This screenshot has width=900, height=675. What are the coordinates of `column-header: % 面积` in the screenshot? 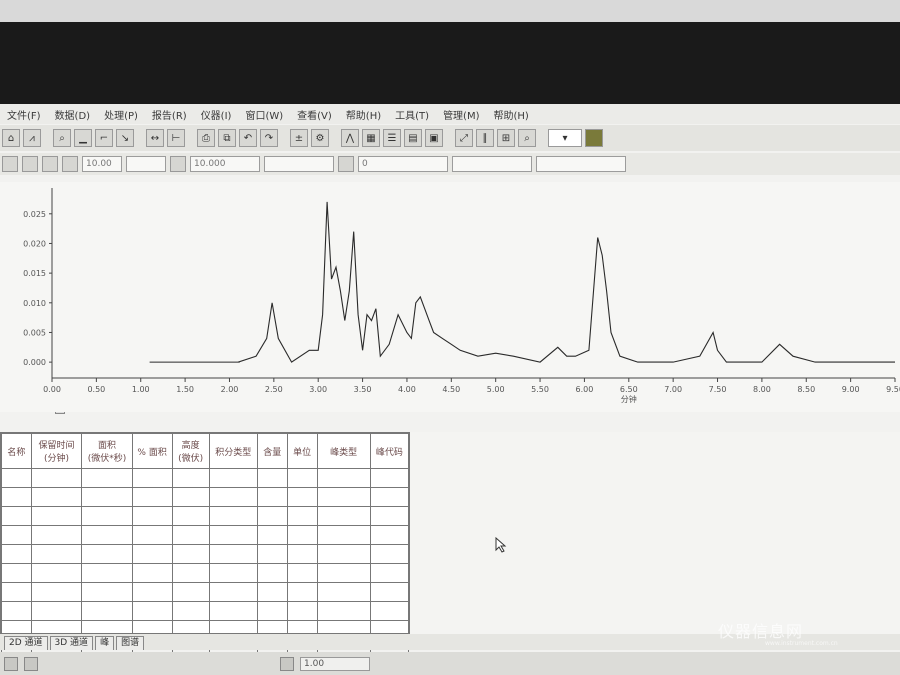 It's located at (152, 451).